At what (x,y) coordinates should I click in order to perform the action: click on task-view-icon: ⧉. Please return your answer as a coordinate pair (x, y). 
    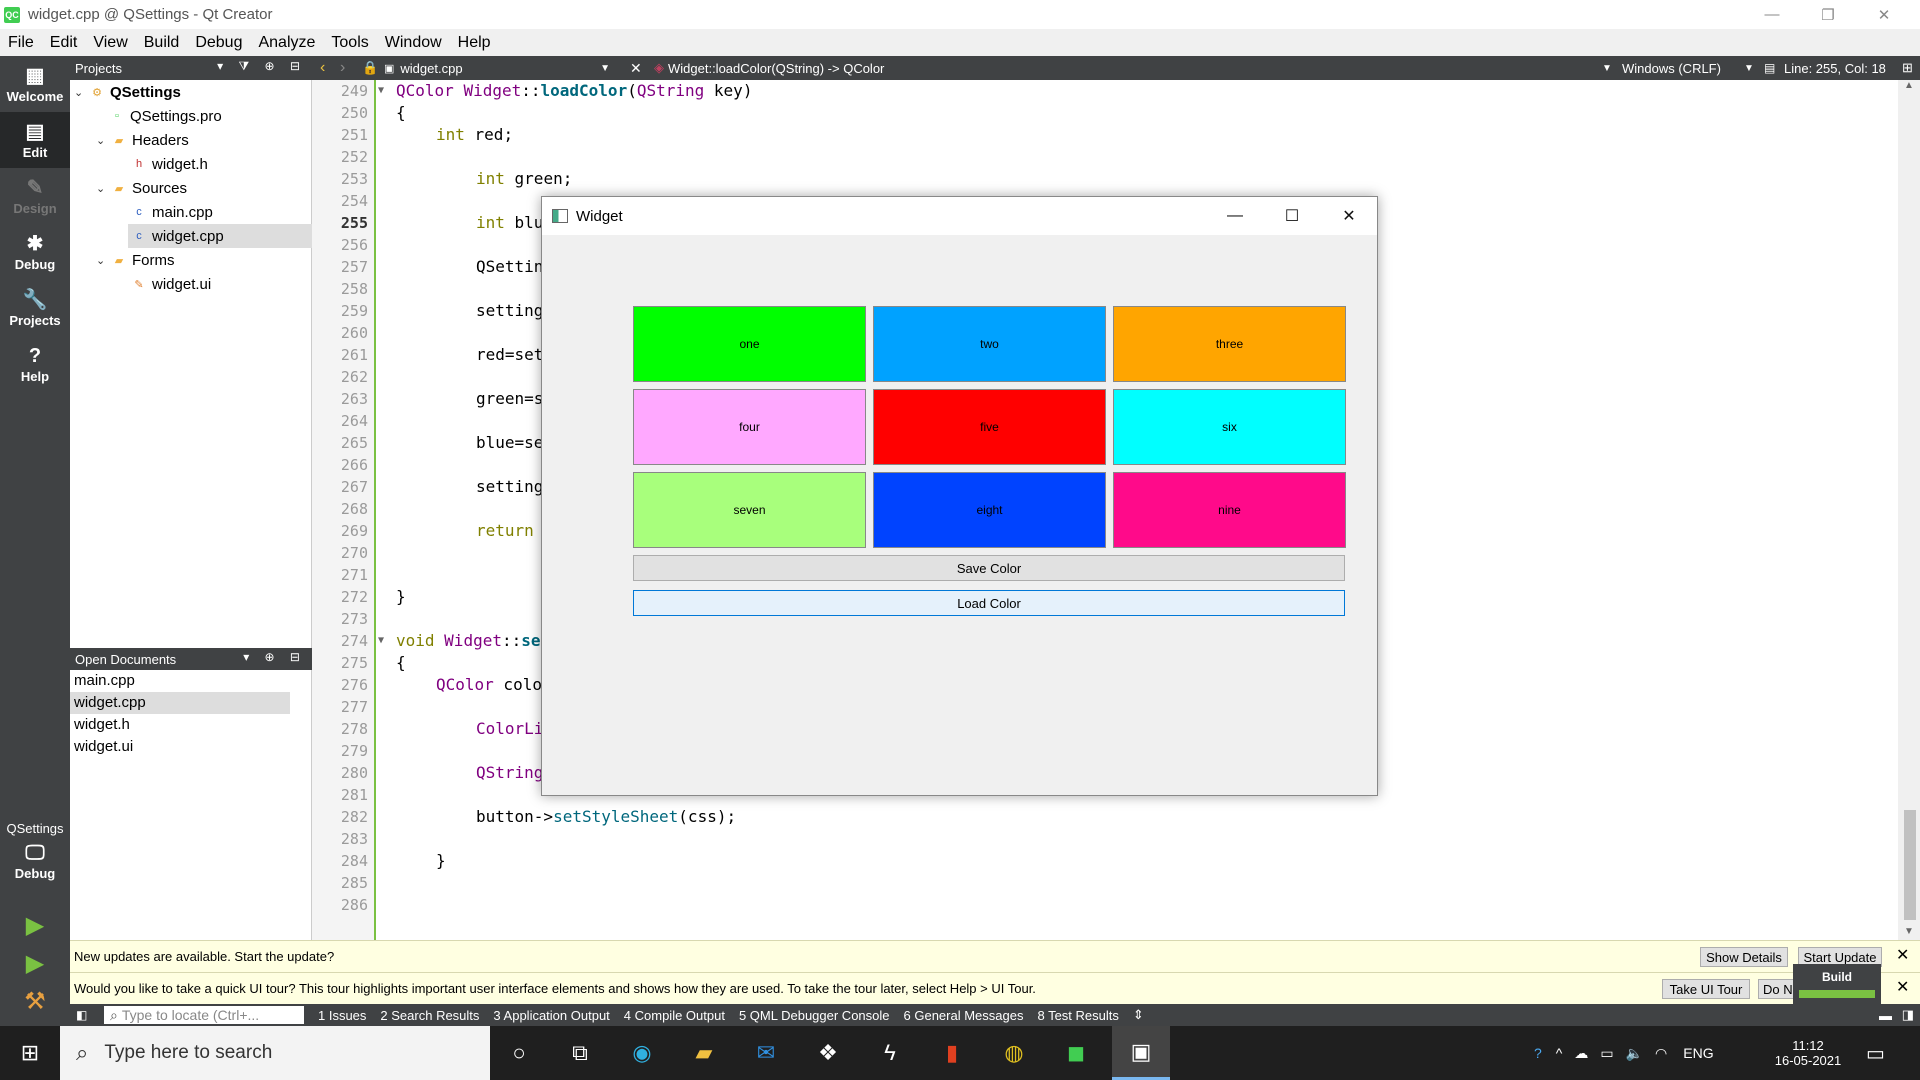
    Looking at the image, I should click on (580, 1053).